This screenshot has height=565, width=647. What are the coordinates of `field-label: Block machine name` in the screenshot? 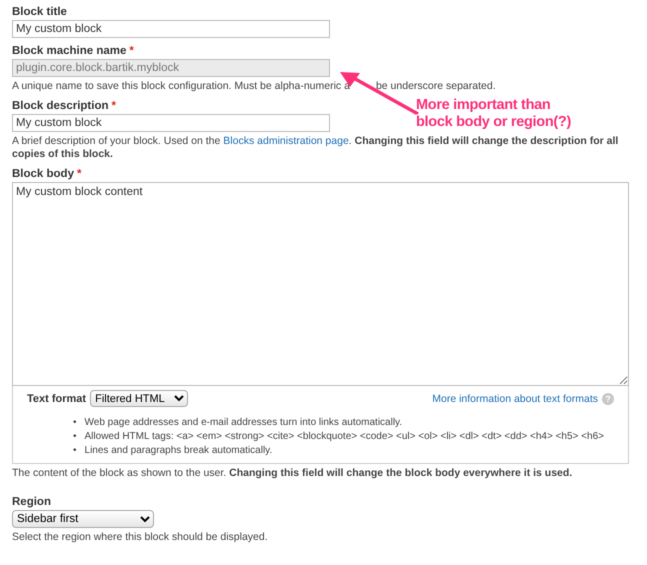 It's located at (69, 51).